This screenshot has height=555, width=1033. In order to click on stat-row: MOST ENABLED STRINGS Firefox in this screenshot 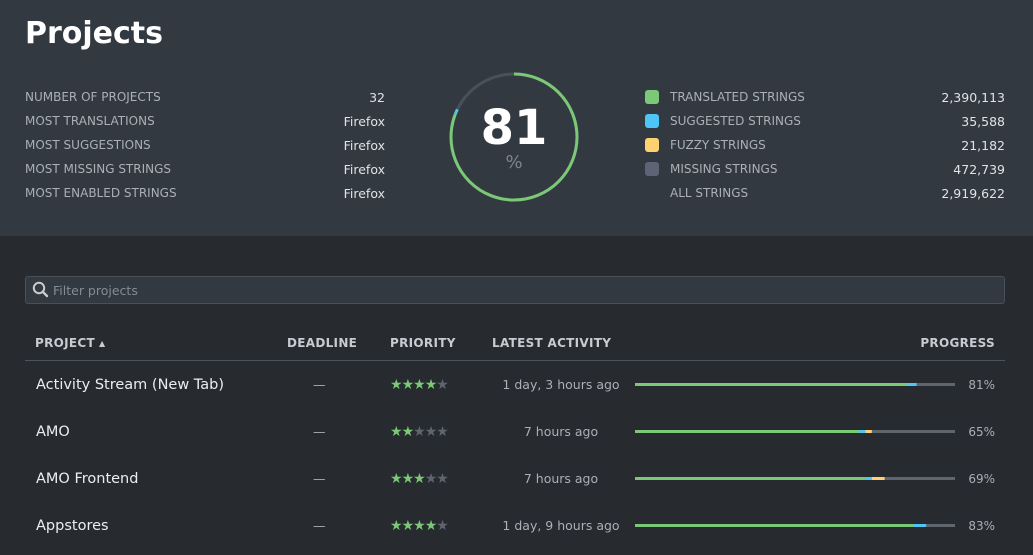, I will do `click(205, 193)`.